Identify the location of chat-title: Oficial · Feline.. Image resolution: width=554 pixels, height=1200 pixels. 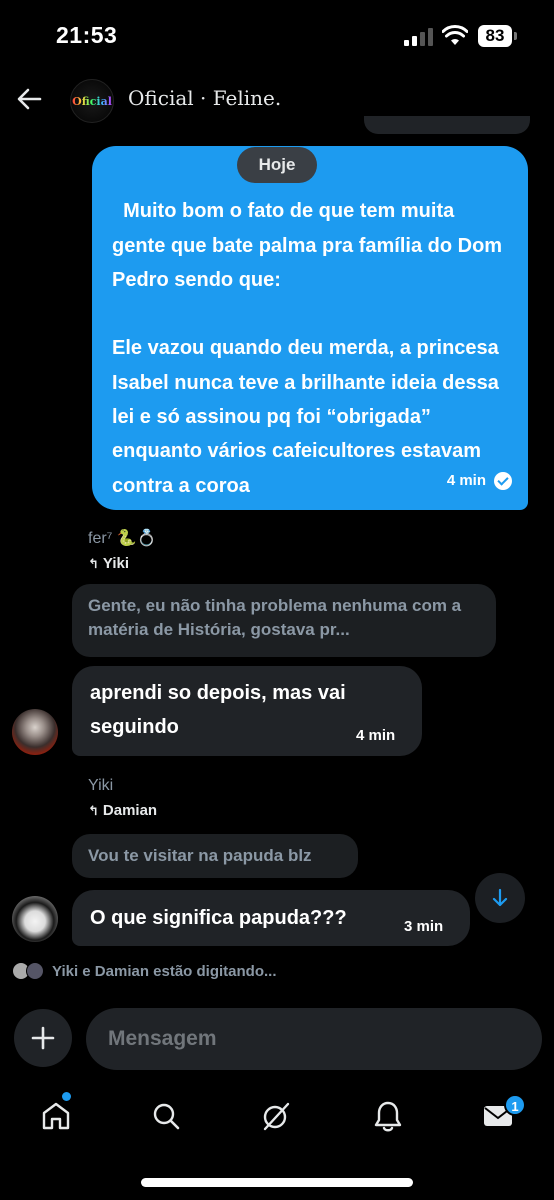
(204, 98).